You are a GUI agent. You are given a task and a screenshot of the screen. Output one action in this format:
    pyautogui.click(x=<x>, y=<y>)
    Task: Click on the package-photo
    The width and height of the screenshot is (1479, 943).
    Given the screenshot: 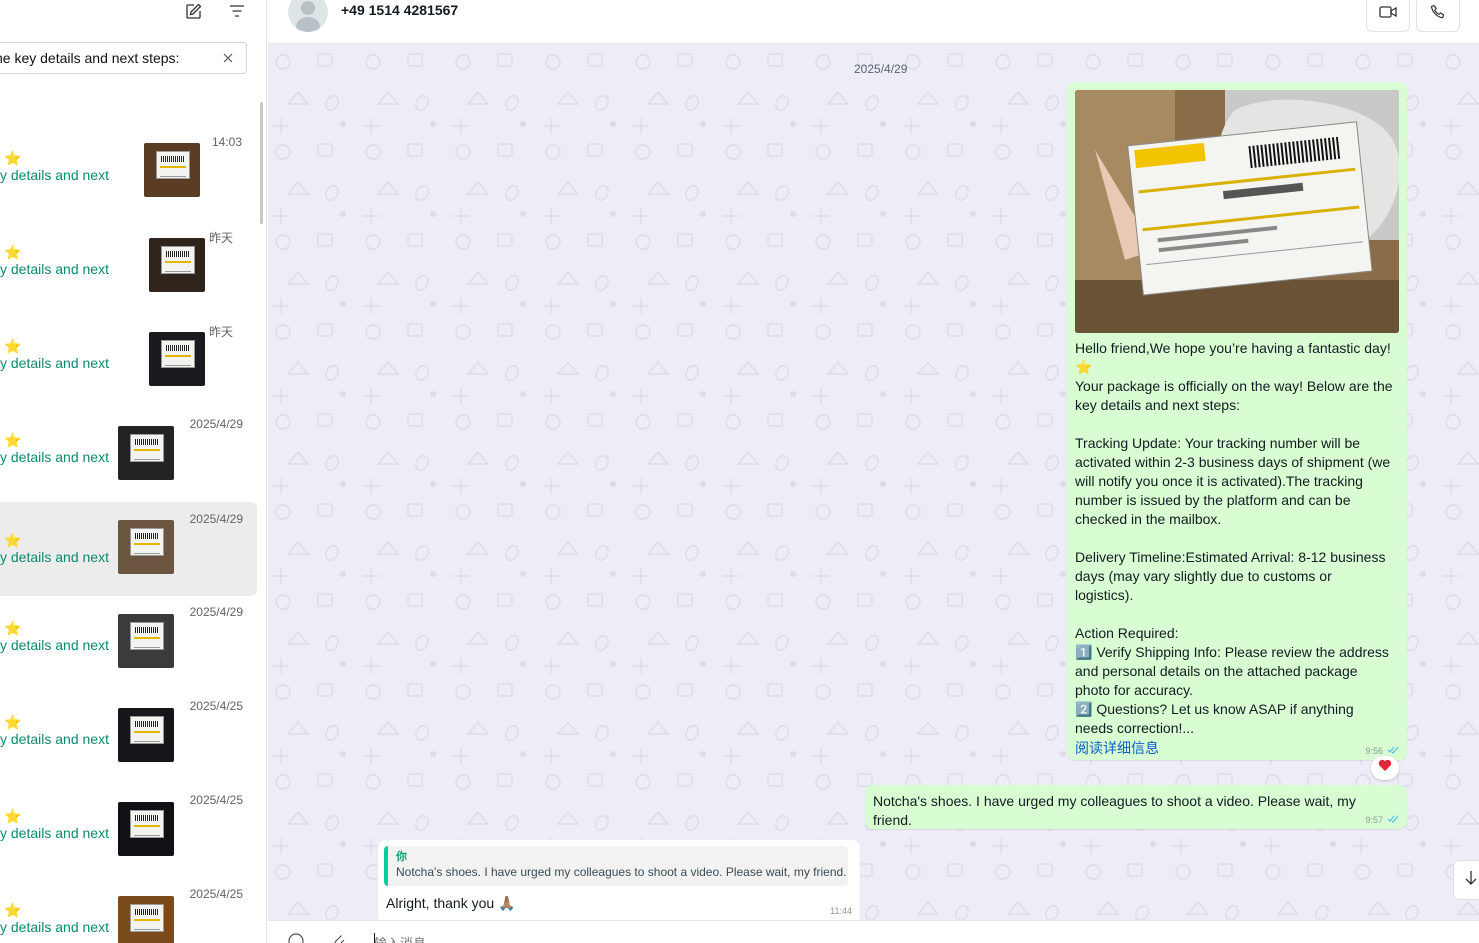 What is the action you would take?
    pyautogui.click(x=1237, y=211)
    